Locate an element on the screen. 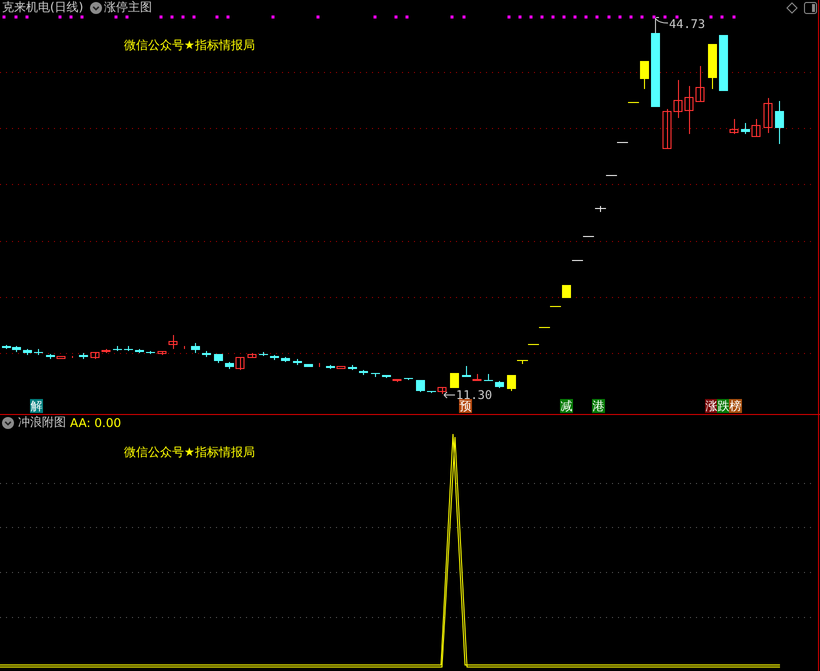 This screenshot has height=671, width=820. low-price-label: 11.30 is located at coordinates (474, 395).